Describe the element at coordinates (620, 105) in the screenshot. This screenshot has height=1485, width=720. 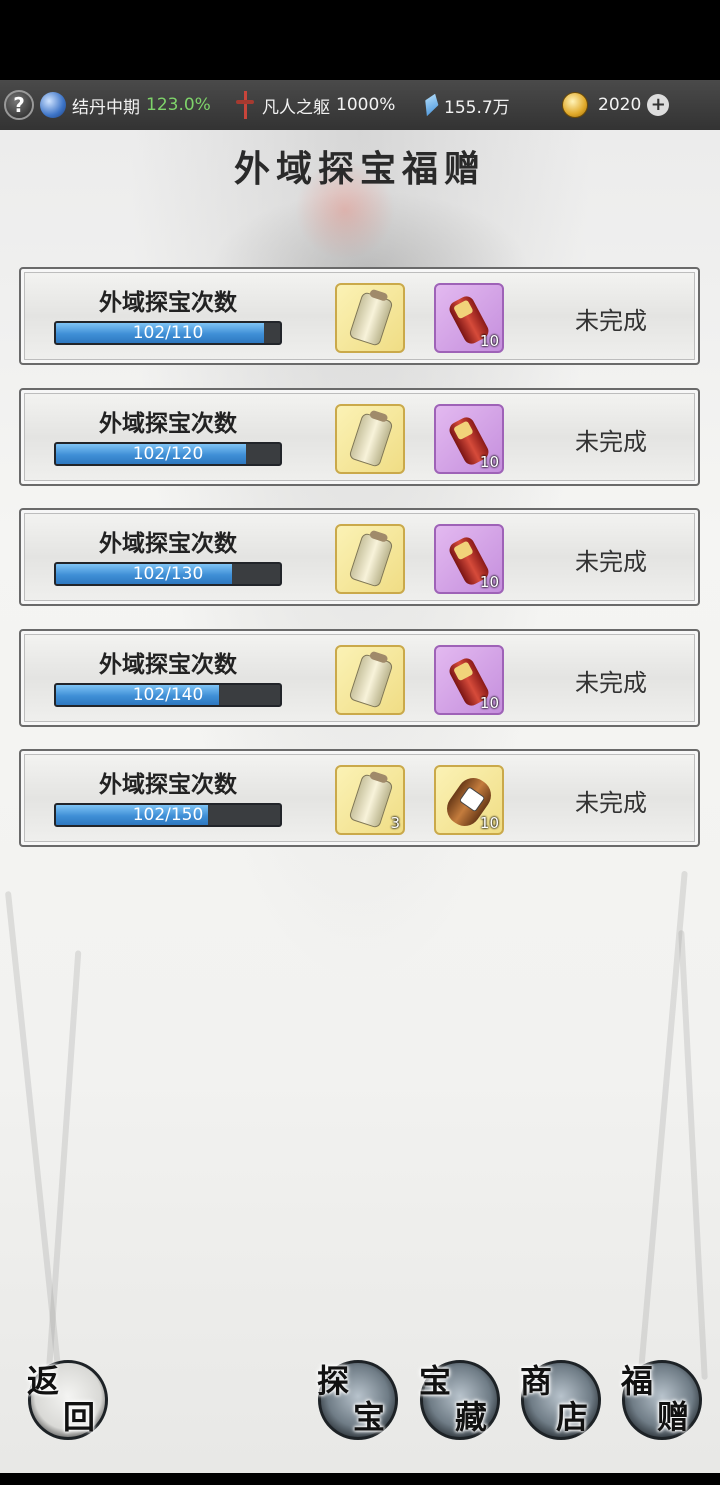
I see `coin-amount: 2020` at that location.